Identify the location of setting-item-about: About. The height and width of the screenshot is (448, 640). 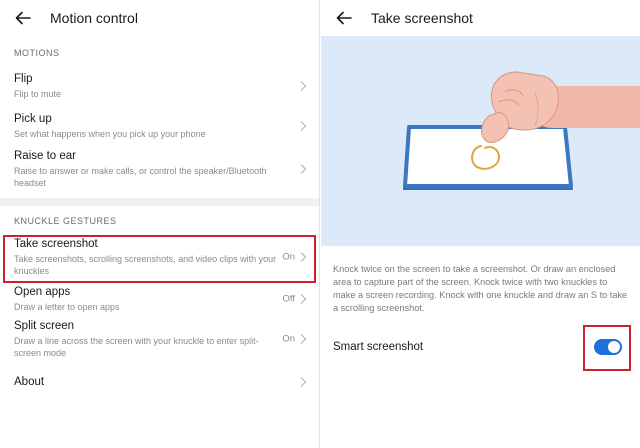
(159, 382).